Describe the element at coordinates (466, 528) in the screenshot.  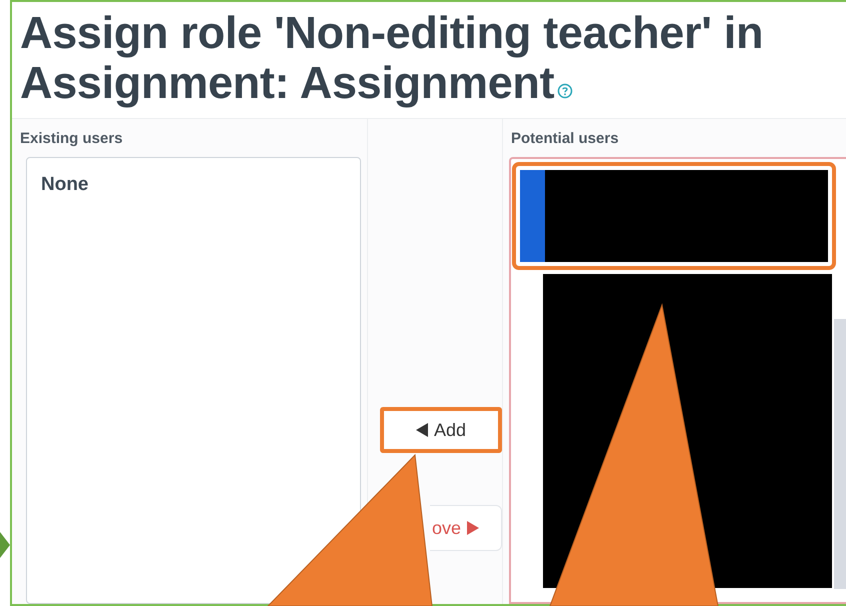
I see `remove-button: ove` at that location.